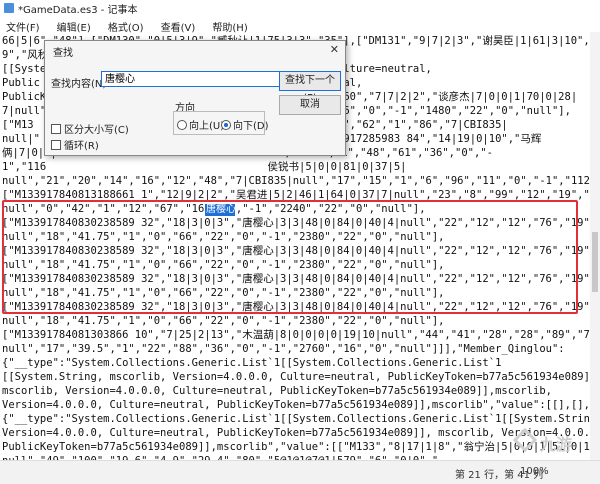 The width and height of the screenshot is (600, 484). Describe the element at coordinates (182, 125) in the screenshot. I see `radio-icon` at that location.